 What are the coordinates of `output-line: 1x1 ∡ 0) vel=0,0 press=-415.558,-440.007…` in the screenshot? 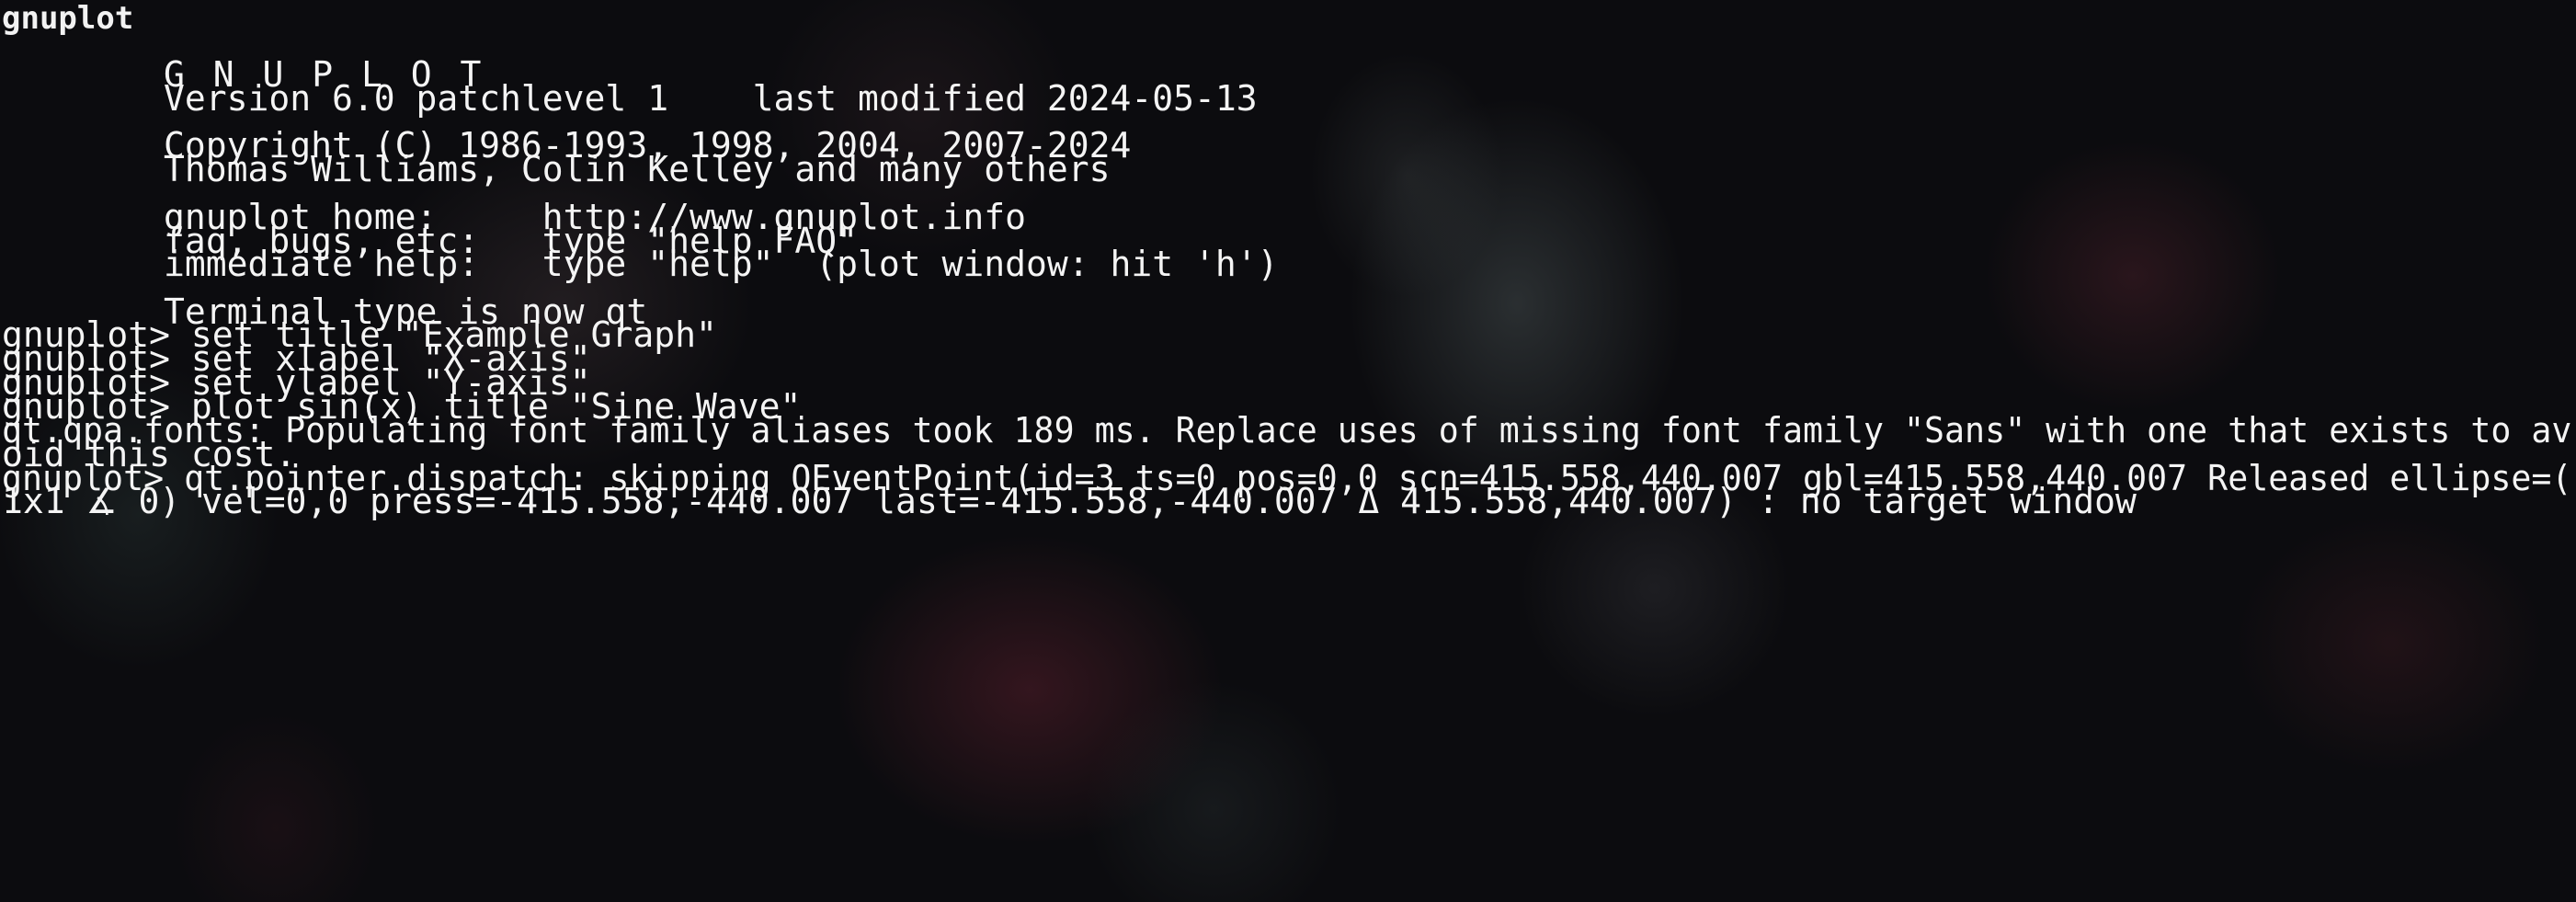 It's located at (1069, 501).